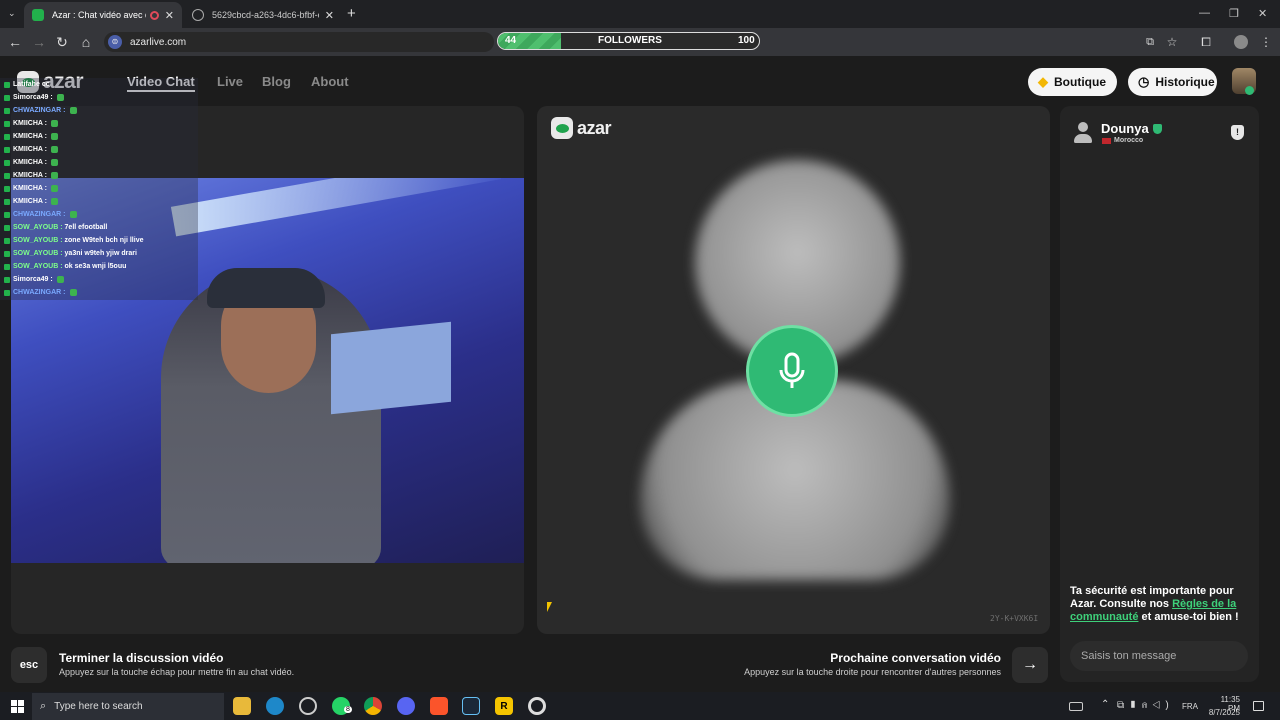 The height and width of the screenshot is (720, 1280). I want to click on light-streak, so click(336, 207).